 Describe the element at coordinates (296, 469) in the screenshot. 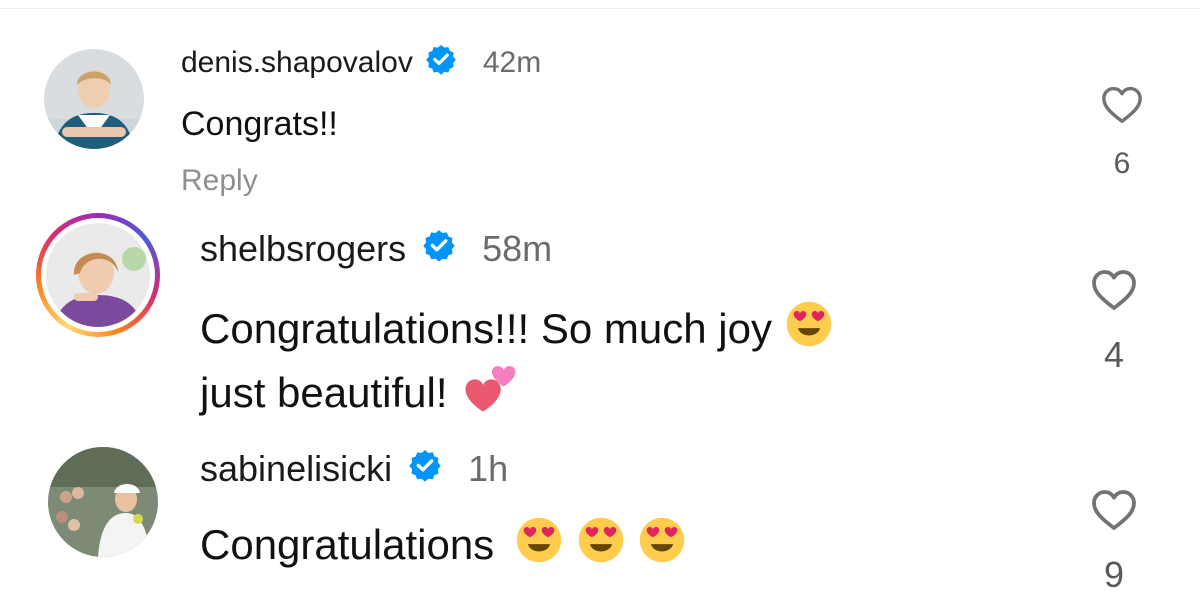

I see `username: sabinelisicki` at that location.